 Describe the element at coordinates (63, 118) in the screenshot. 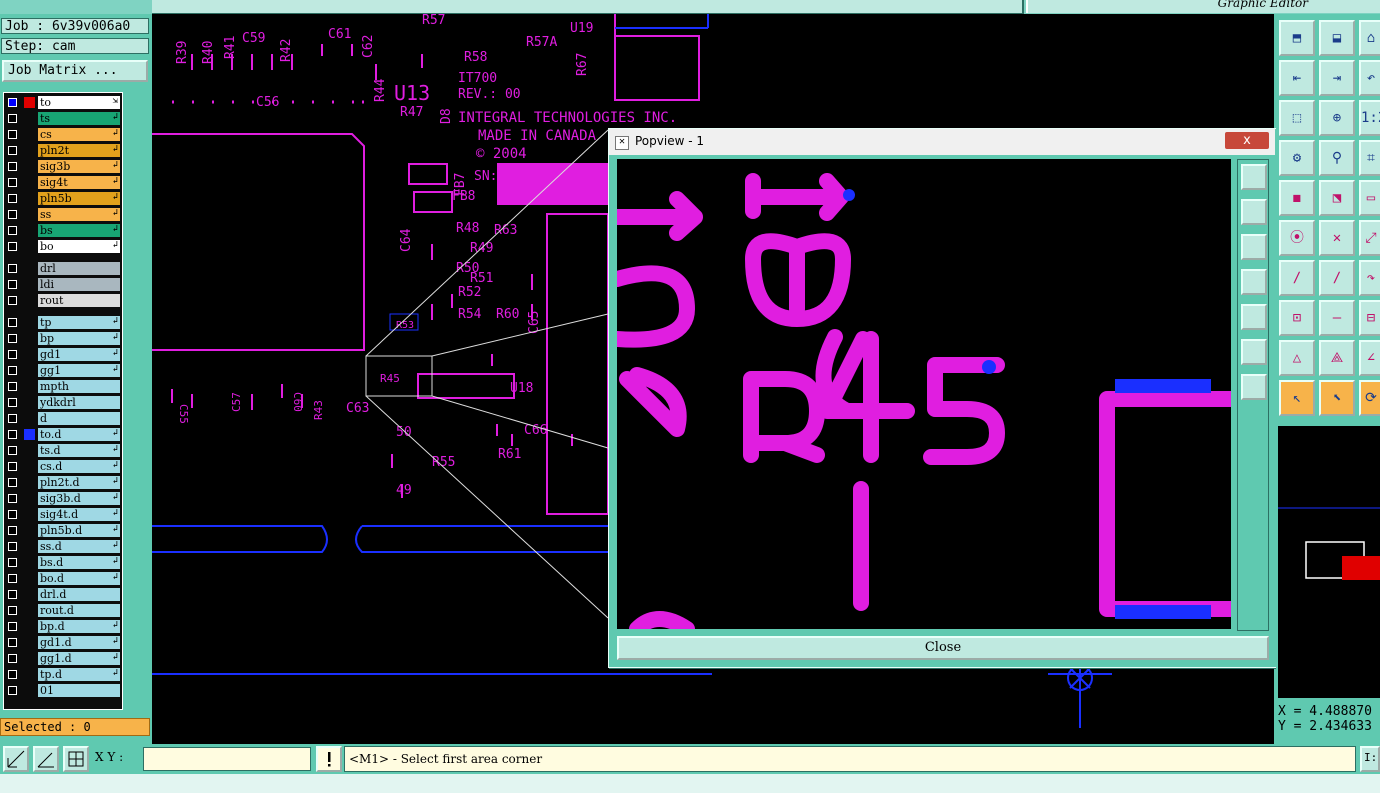

I see `layer-row-ts: ts ↲` at that location.